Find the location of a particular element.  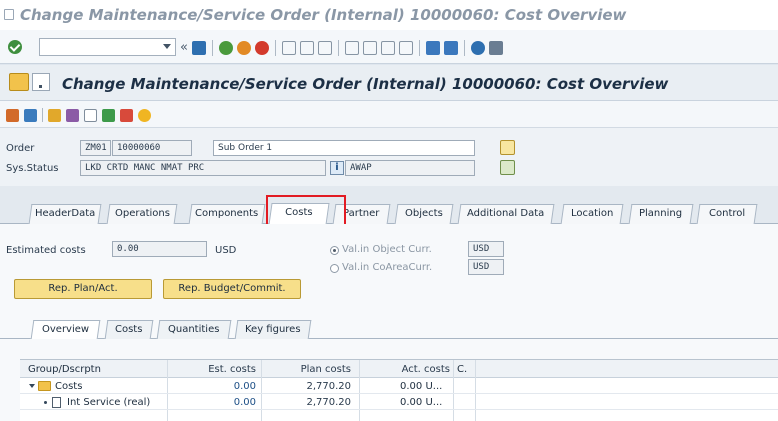

calendar-icon is located at coordinates (126, 115).